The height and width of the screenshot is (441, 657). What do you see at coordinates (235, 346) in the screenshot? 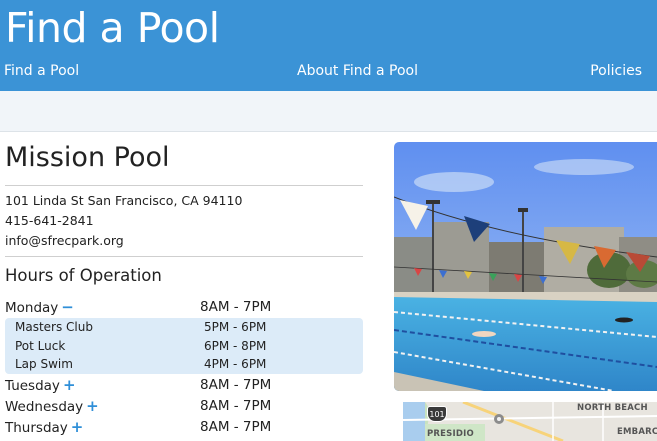
I see `activity-hours: 6PM - 8PM` at bounding box center [235, 346].